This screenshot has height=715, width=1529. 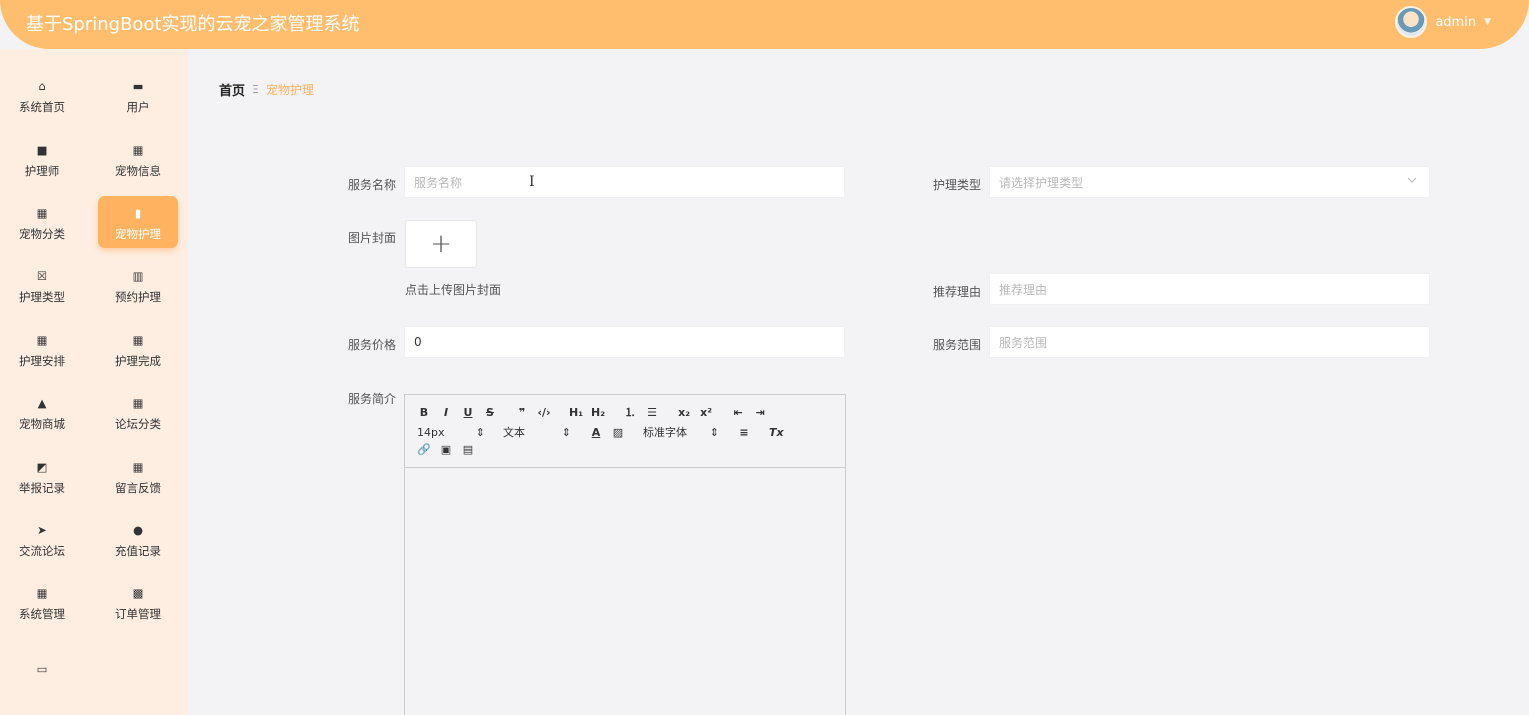 What do you see at coordinates (42, 95) in the screenshot?
I see `sidebar-item-1: ⌂ 系统首页` at bounding box center [42, 95].